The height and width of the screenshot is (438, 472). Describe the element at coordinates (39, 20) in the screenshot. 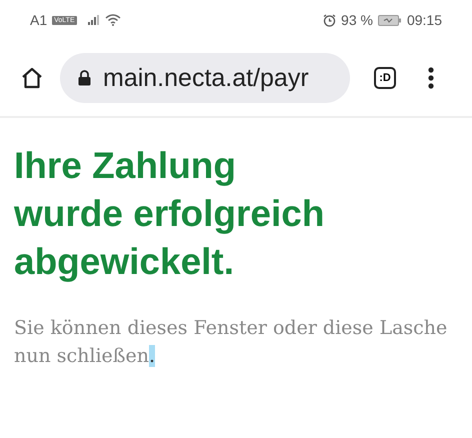

I see `carrier-label: A1` at that location.